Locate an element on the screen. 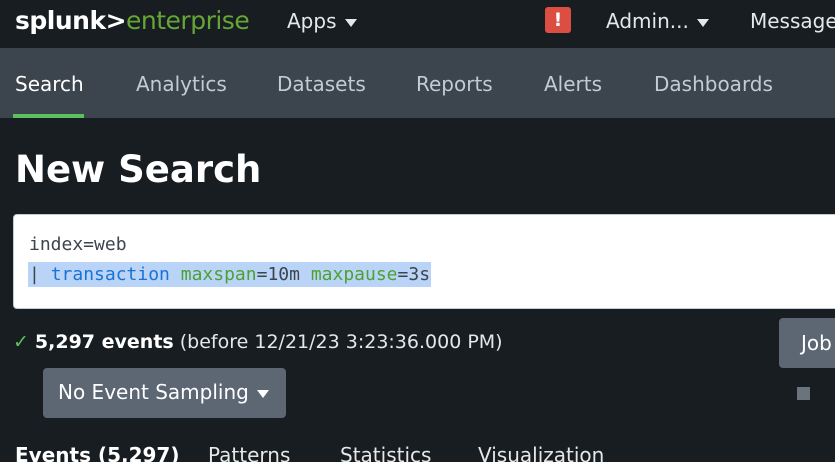 The height and width of the screenshot is (462, 835). apps-menu: Apps is located at coordinates (322, 21).